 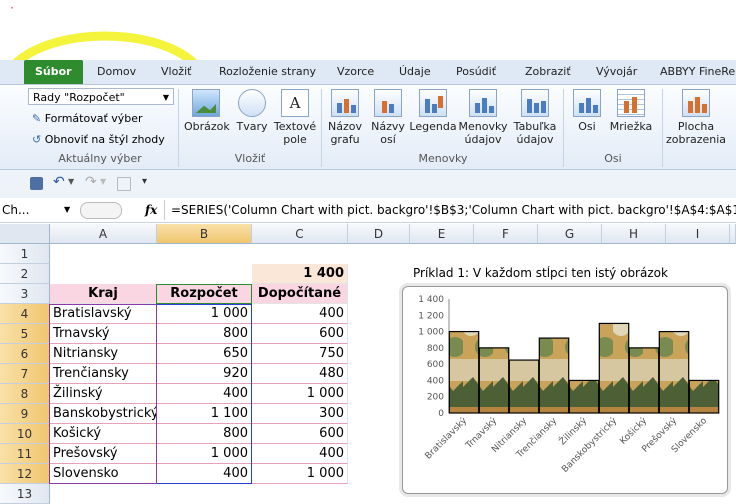 What do you see at coordinates (165, 97) in the screenshot?
I see `chevron-down-icon: ▼` at bounding box center [165, 97].